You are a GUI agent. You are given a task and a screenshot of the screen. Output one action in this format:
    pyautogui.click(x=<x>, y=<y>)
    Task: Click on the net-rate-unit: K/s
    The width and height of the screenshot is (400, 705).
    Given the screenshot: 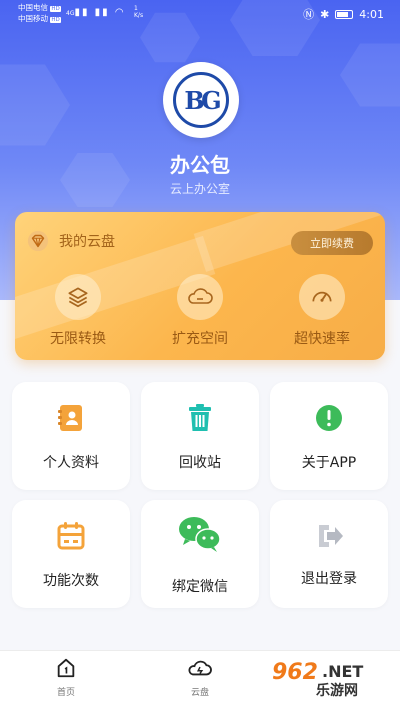 What is the action you would take?
    pyautogui.click(x=139, y=15)
    